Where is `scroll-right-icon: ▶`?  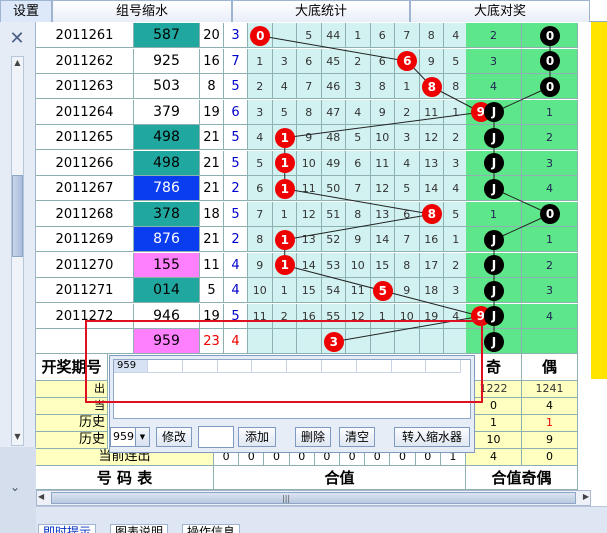 scroll-right-icon: ▶ is located at coordinates (586, 496).